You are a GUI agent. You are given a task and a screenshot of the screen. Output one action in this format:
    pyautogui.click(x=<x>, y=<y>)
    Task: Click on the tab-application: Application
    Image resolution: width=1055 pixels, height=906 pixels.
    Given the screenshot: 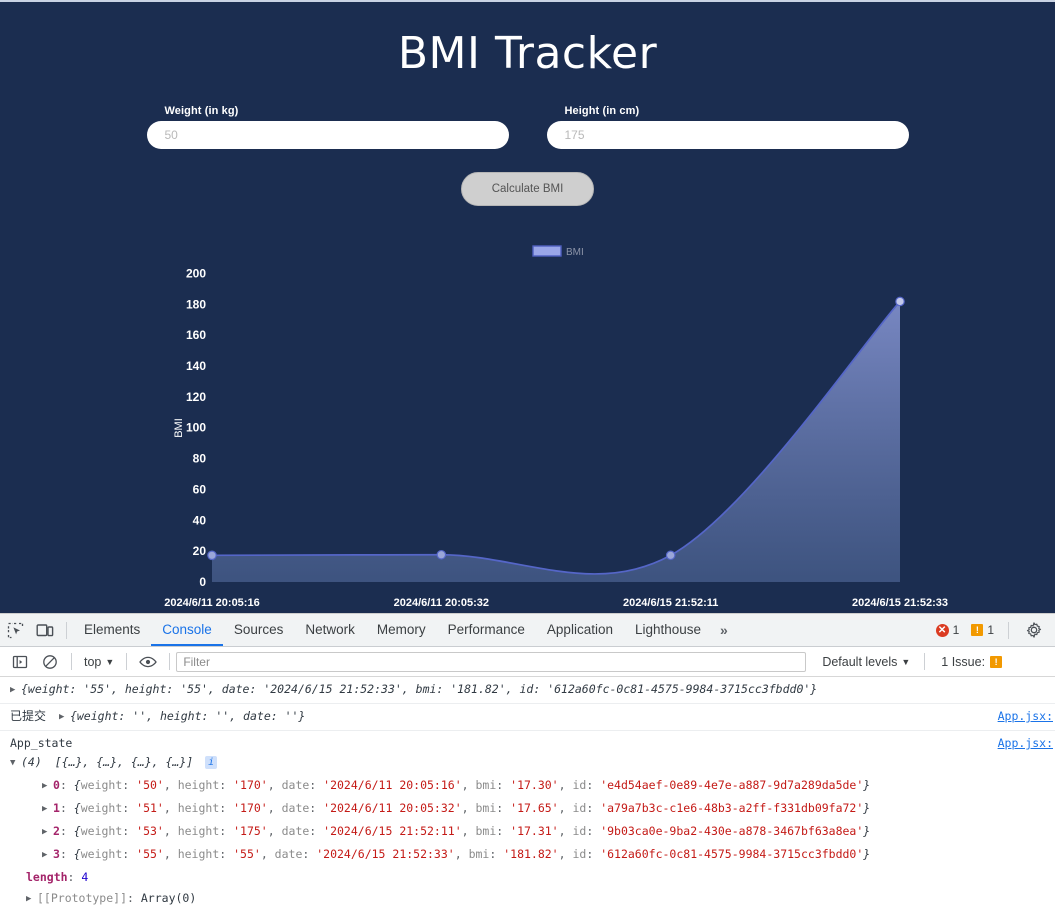 What is the action you would take?
    pyautogui.click(x=580, y=630)
    